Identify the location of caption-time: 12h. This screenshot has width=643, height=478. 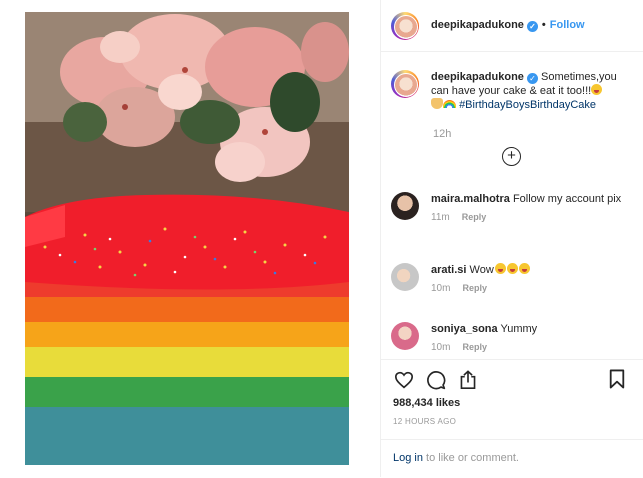
(442, 134).